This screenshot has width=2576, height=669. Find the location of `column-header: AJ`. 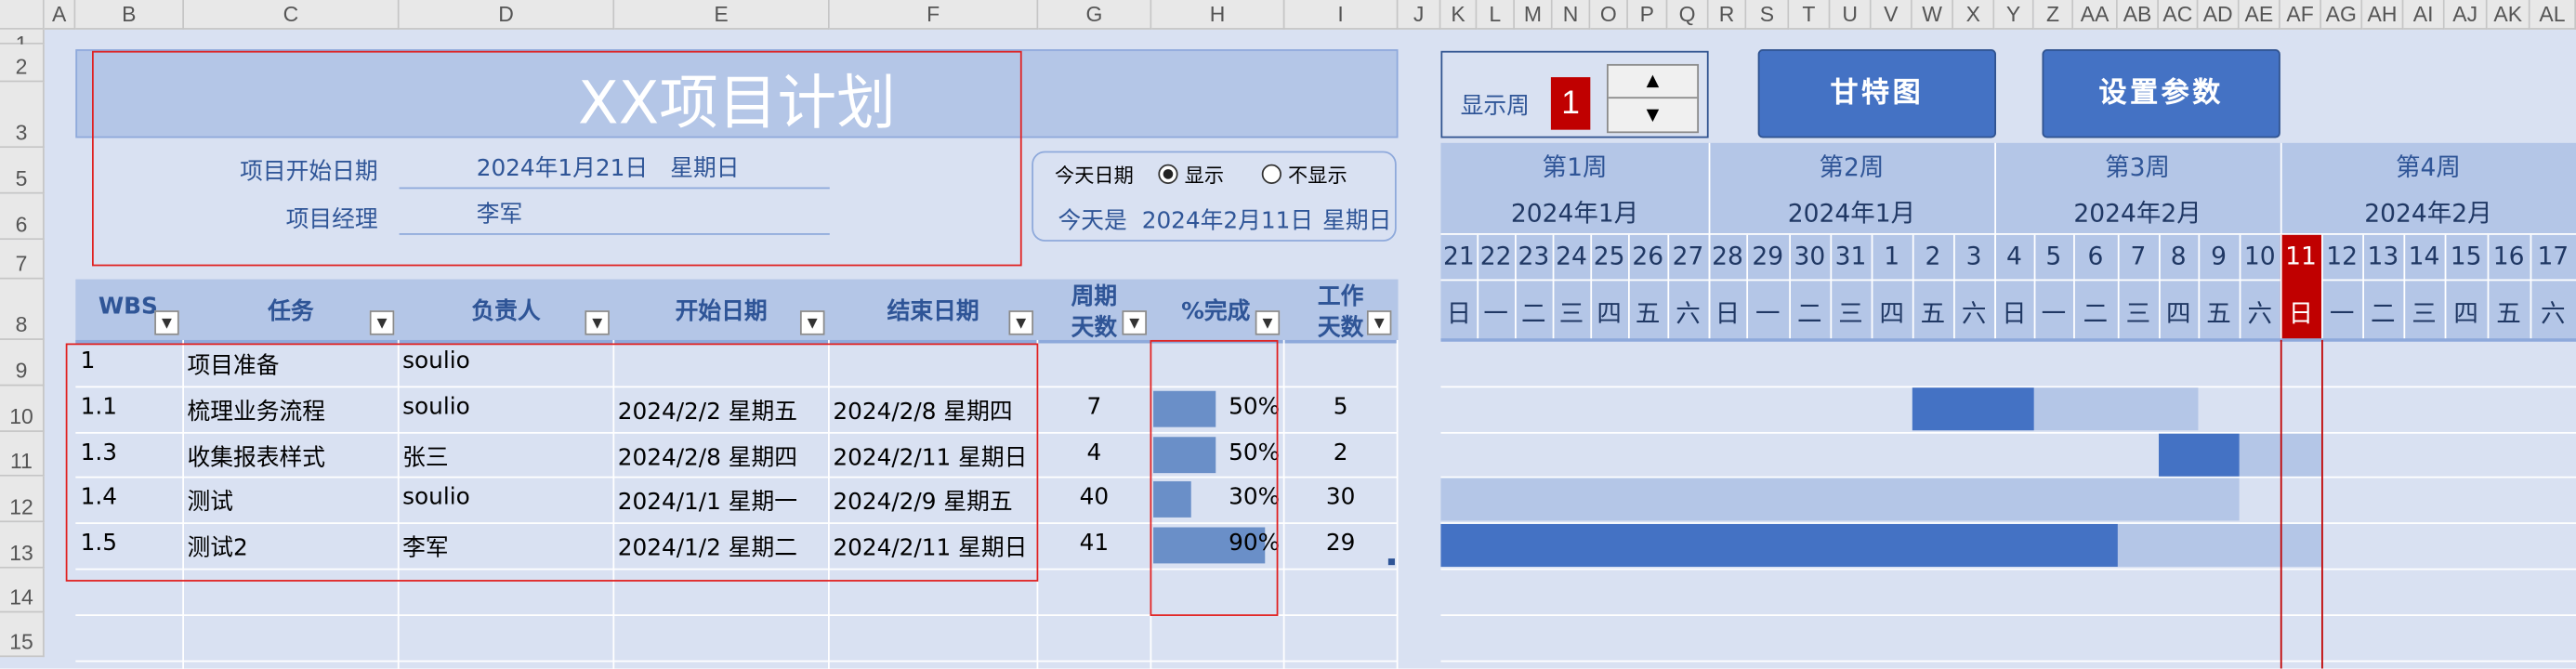

column-header: AJ is located at coordinates (2466, 15).